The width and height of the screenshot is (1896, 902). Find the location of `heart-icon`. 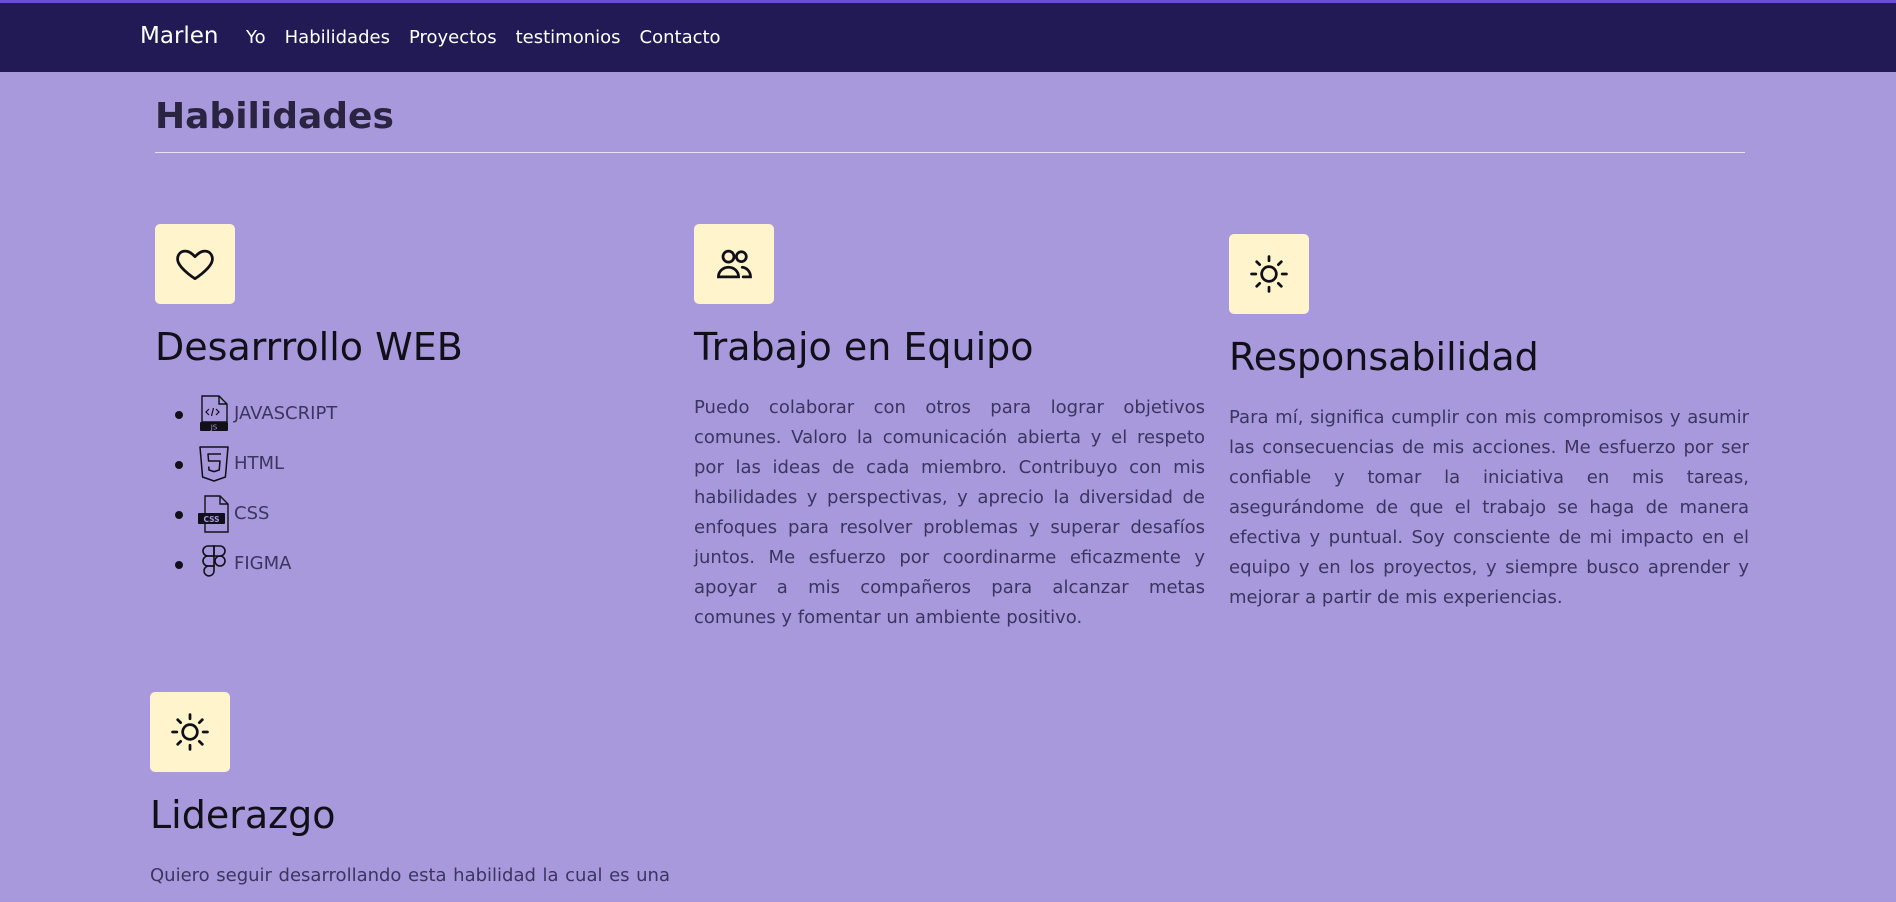

heart-icon is located at coordinates (195, 265).